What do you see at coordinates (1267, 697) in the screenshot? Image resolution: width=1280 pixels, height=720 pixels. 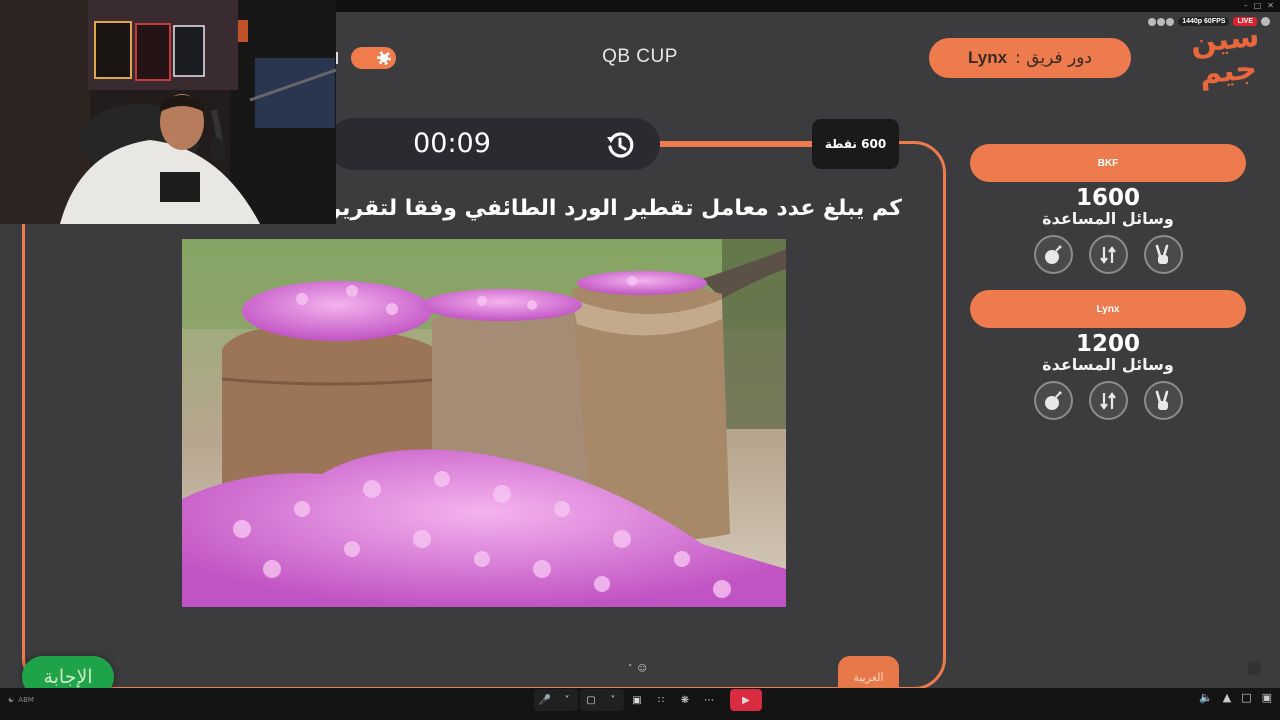 I see `fullscreen-icon: ▣` at bounding box center [1267, 697].